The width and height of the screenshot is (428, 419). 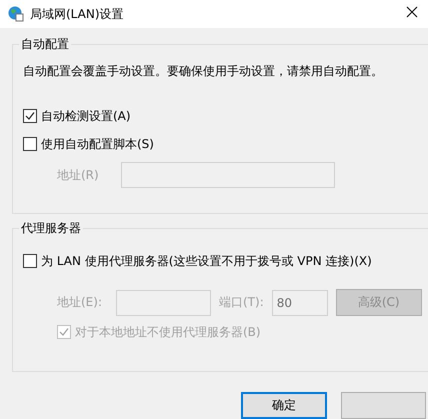 I want to click on port-label: 端口(T):, so click(x=241, y=302).